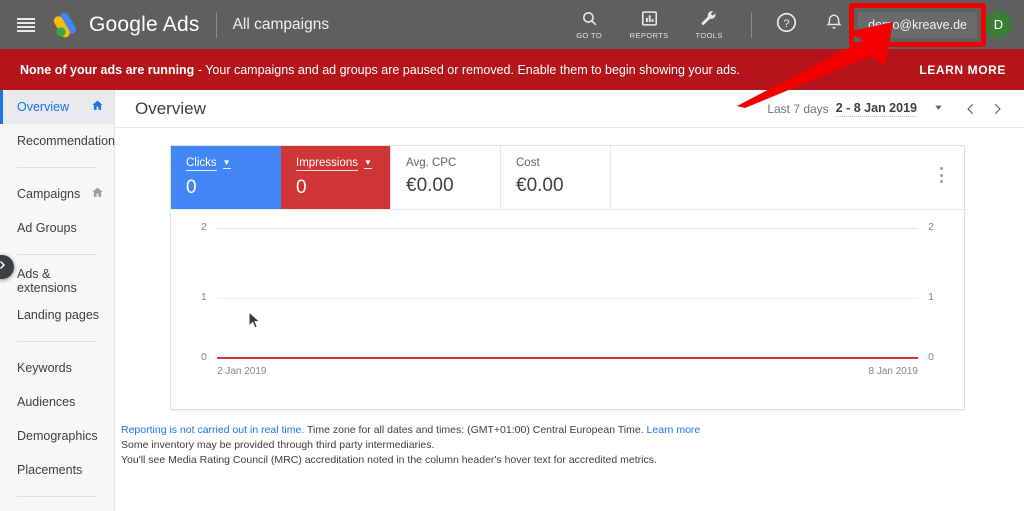 The width and height of the screenshot is (1024, 511). I want to click on previous-period-button, so click(971, 109).